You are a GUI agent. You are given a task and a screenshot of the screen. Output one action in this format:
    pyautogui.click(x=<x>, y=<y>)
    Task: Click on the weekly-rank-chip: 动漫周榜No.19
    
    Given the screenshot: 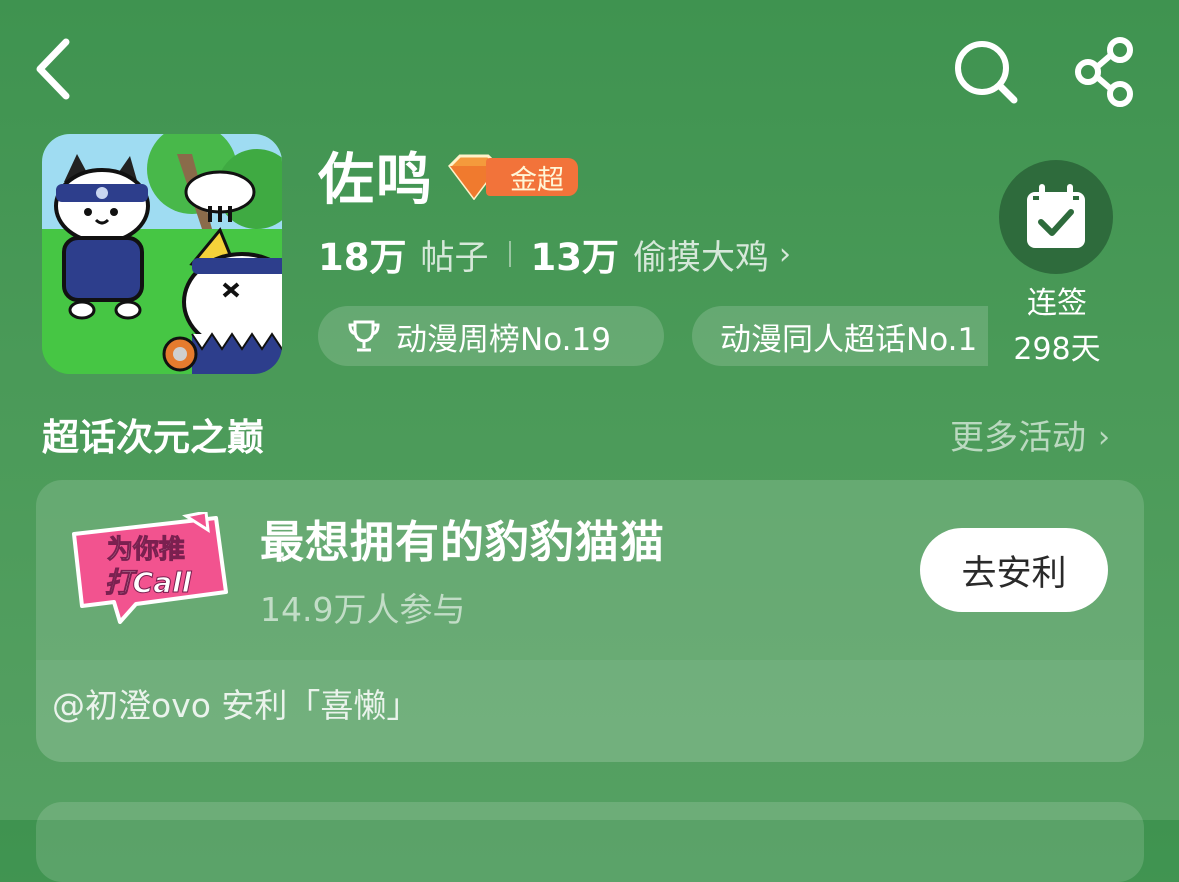 What is the action you would take?
    pyautogui.click(x=491, y=336)
    